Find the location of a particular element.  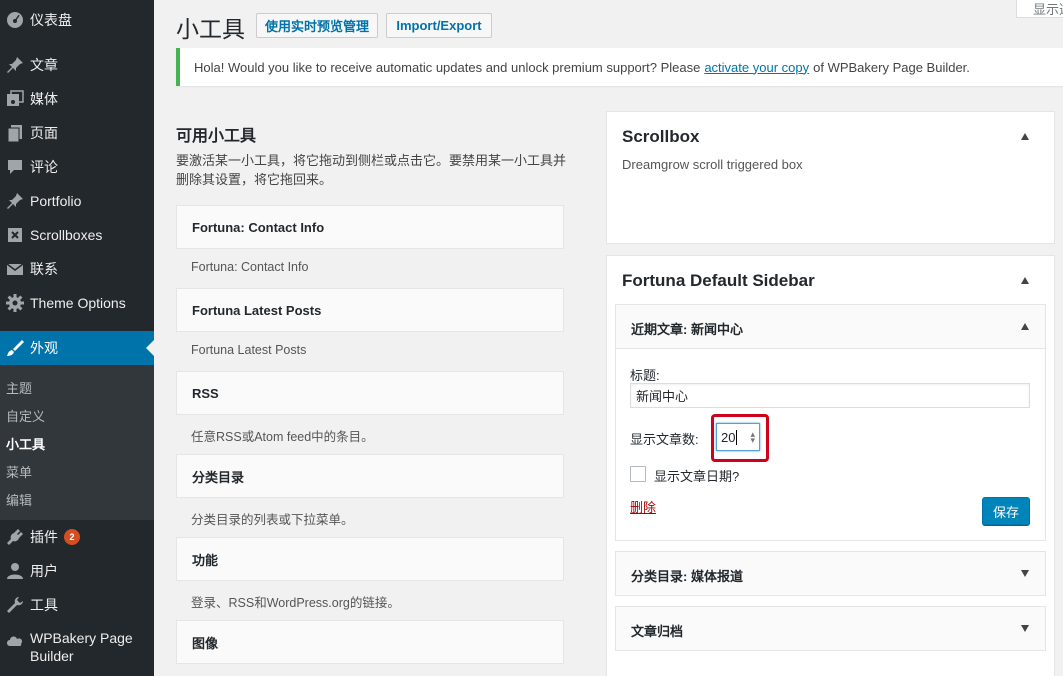

plugin-icon is located at coordinates (15, 537).